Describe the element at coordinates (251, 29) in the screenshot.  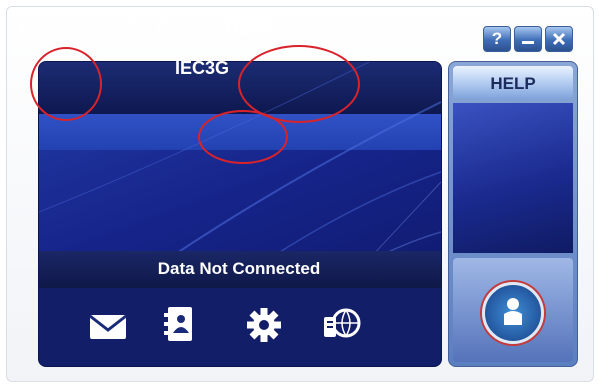
I see `network-type-label: HSPA` at that location.